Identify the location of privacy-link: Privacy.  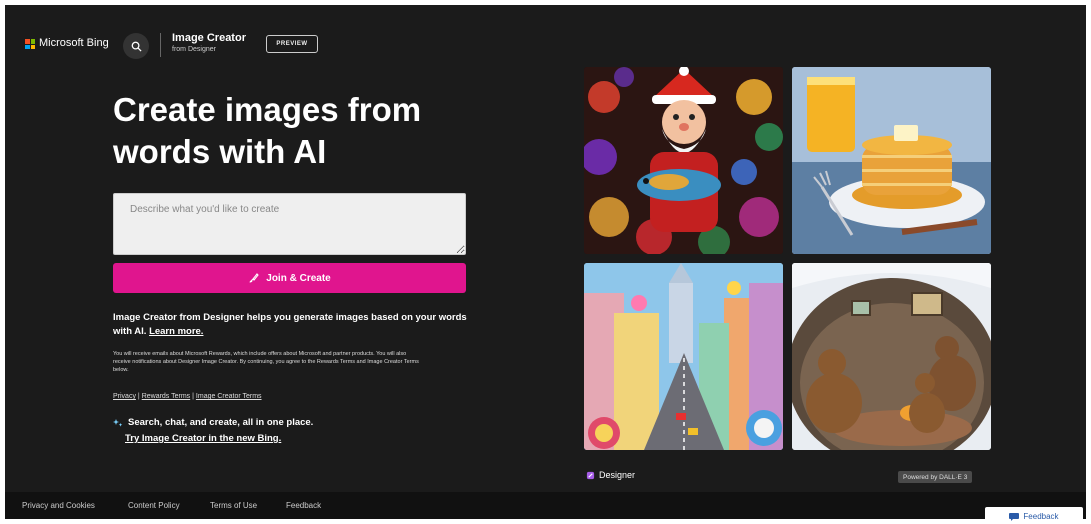
(124, 396).